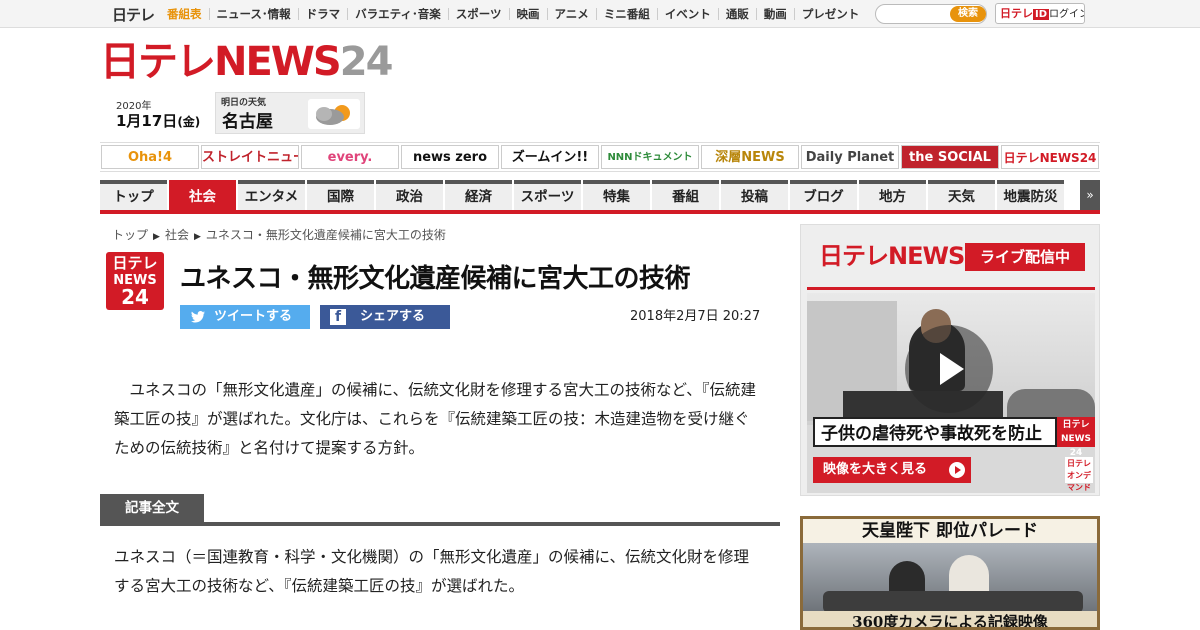 Image resolution: width=1200 pixels, height=630 pixels. I want to click on publish-date: 2018年2月7日 20:27, so click(695, 316).